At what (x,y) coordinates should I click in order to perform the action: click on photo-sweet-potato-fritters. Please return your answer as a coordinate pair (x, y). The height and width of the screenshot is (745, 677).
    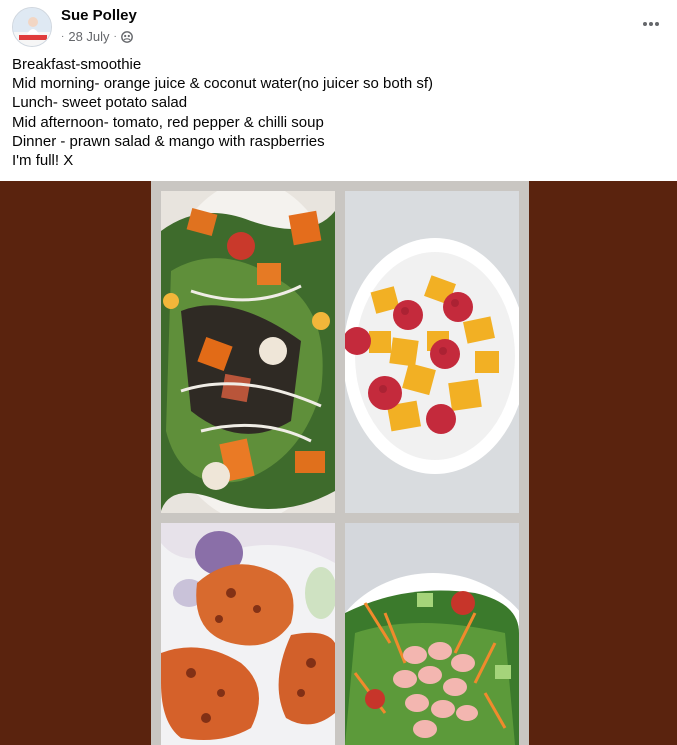
    Looking at the image, I should click on (248, 634).